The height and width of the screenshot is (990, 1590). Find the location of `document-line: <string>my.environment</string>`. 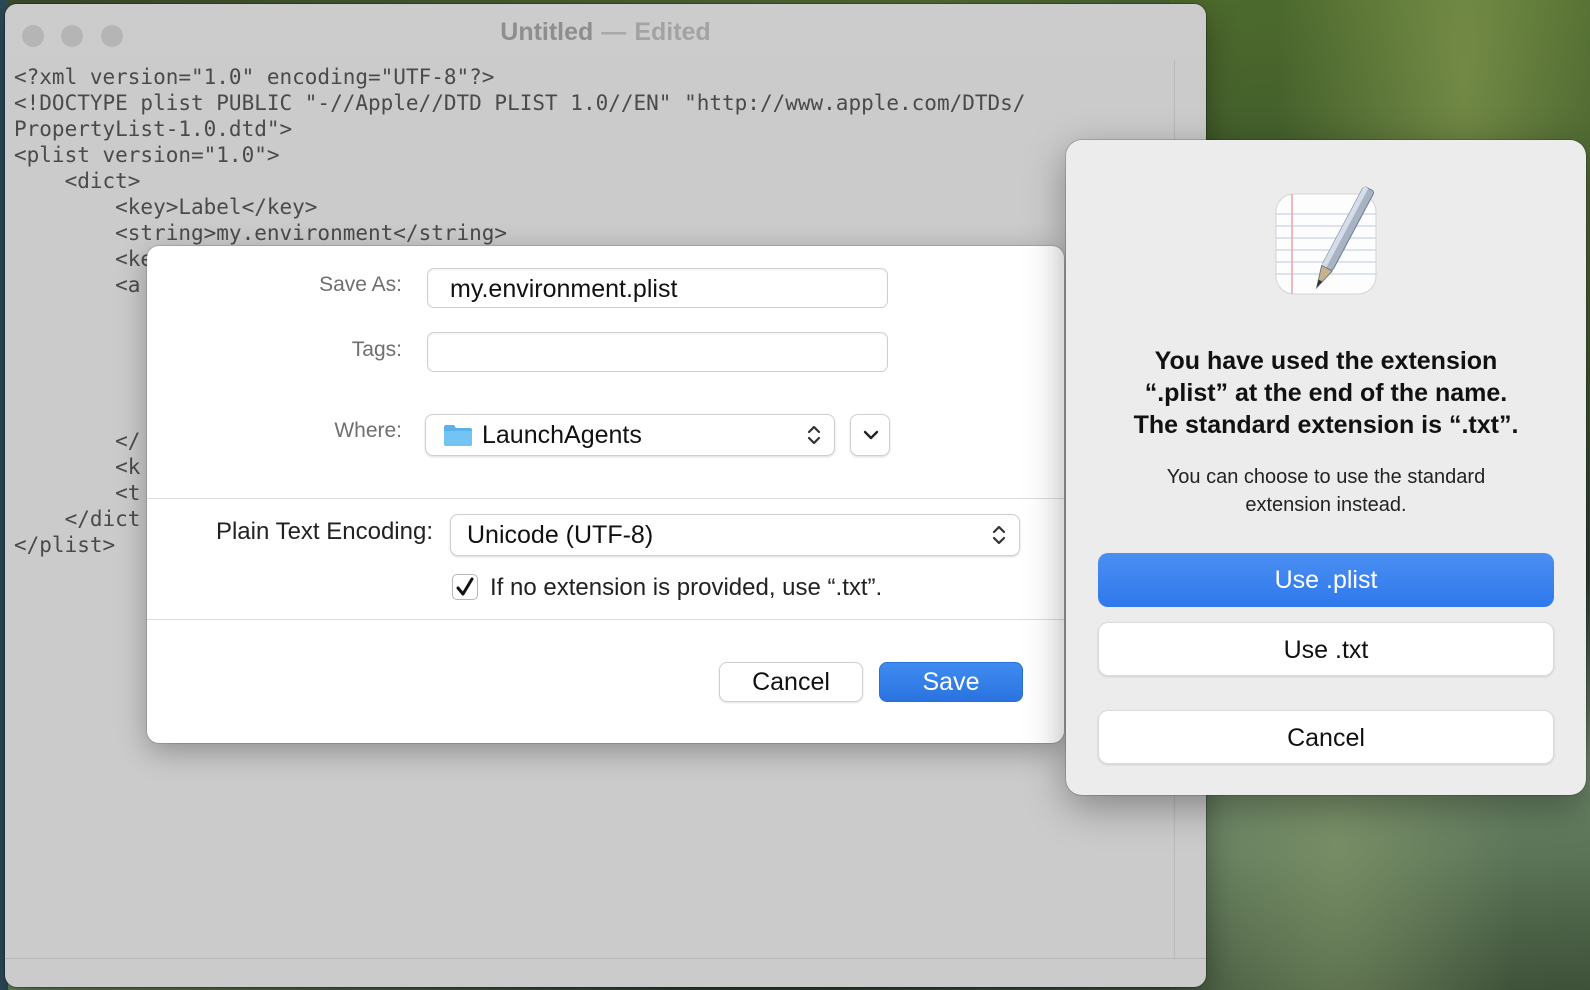

document-line: <string>my.environment</string> is located at coordinates (261, 233).